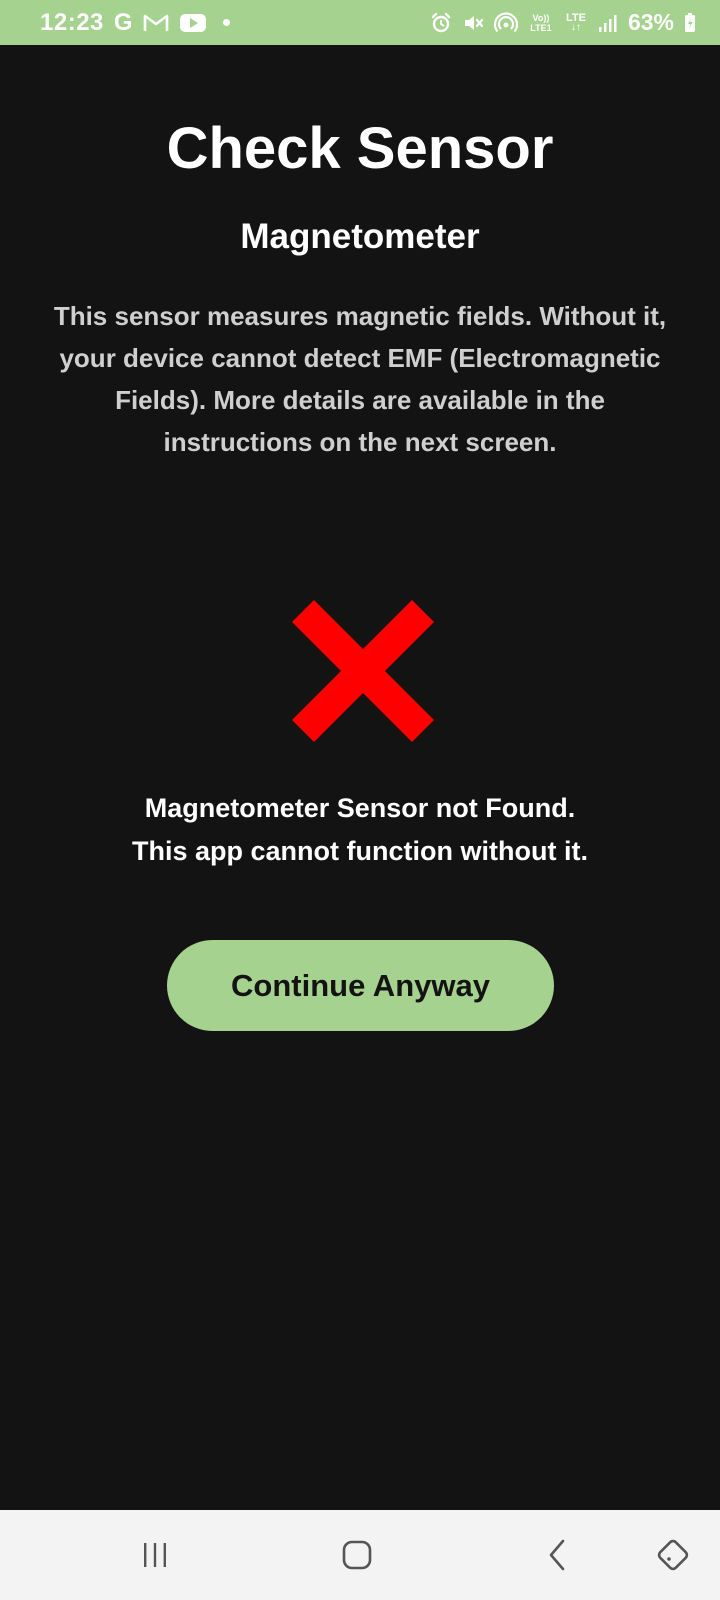 This screenshot has height=1600, width=720. Describe the element at coordinates (123, 22) in the screenshot. I see `google-icon: G` at that location.